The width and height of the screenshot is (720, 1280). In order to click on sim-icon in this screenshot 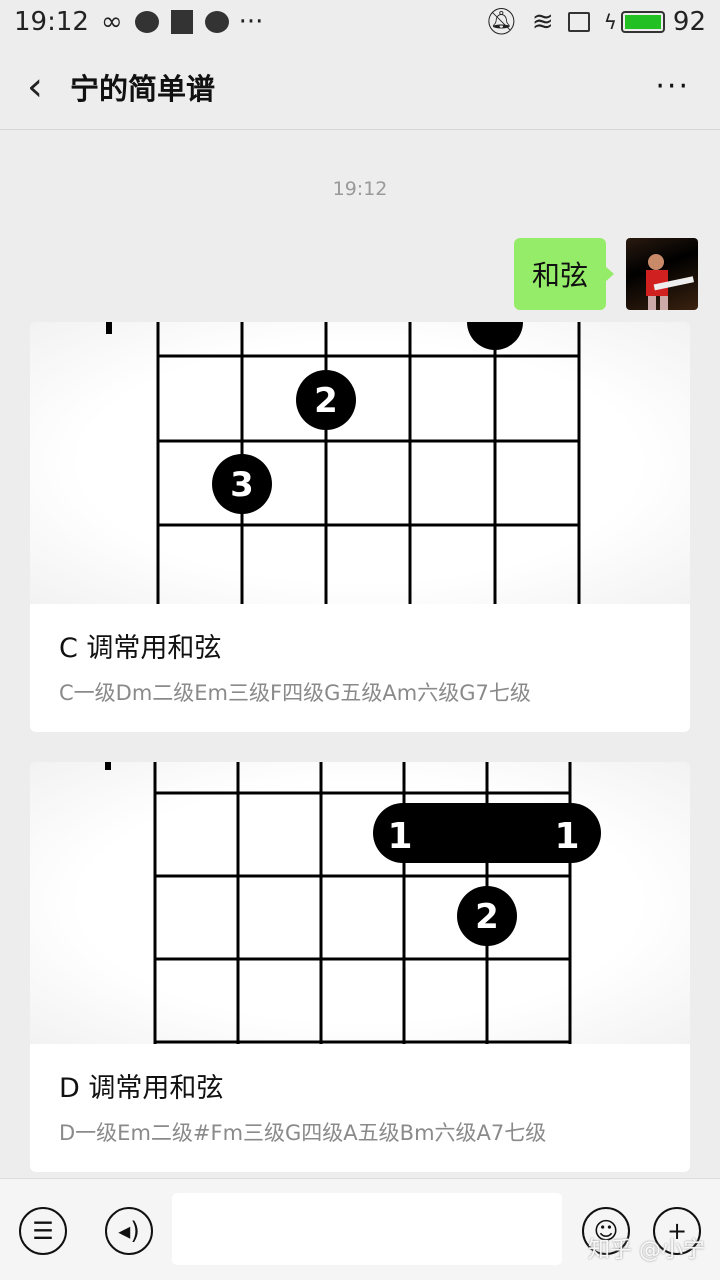, I will do `click(578, 22)`.